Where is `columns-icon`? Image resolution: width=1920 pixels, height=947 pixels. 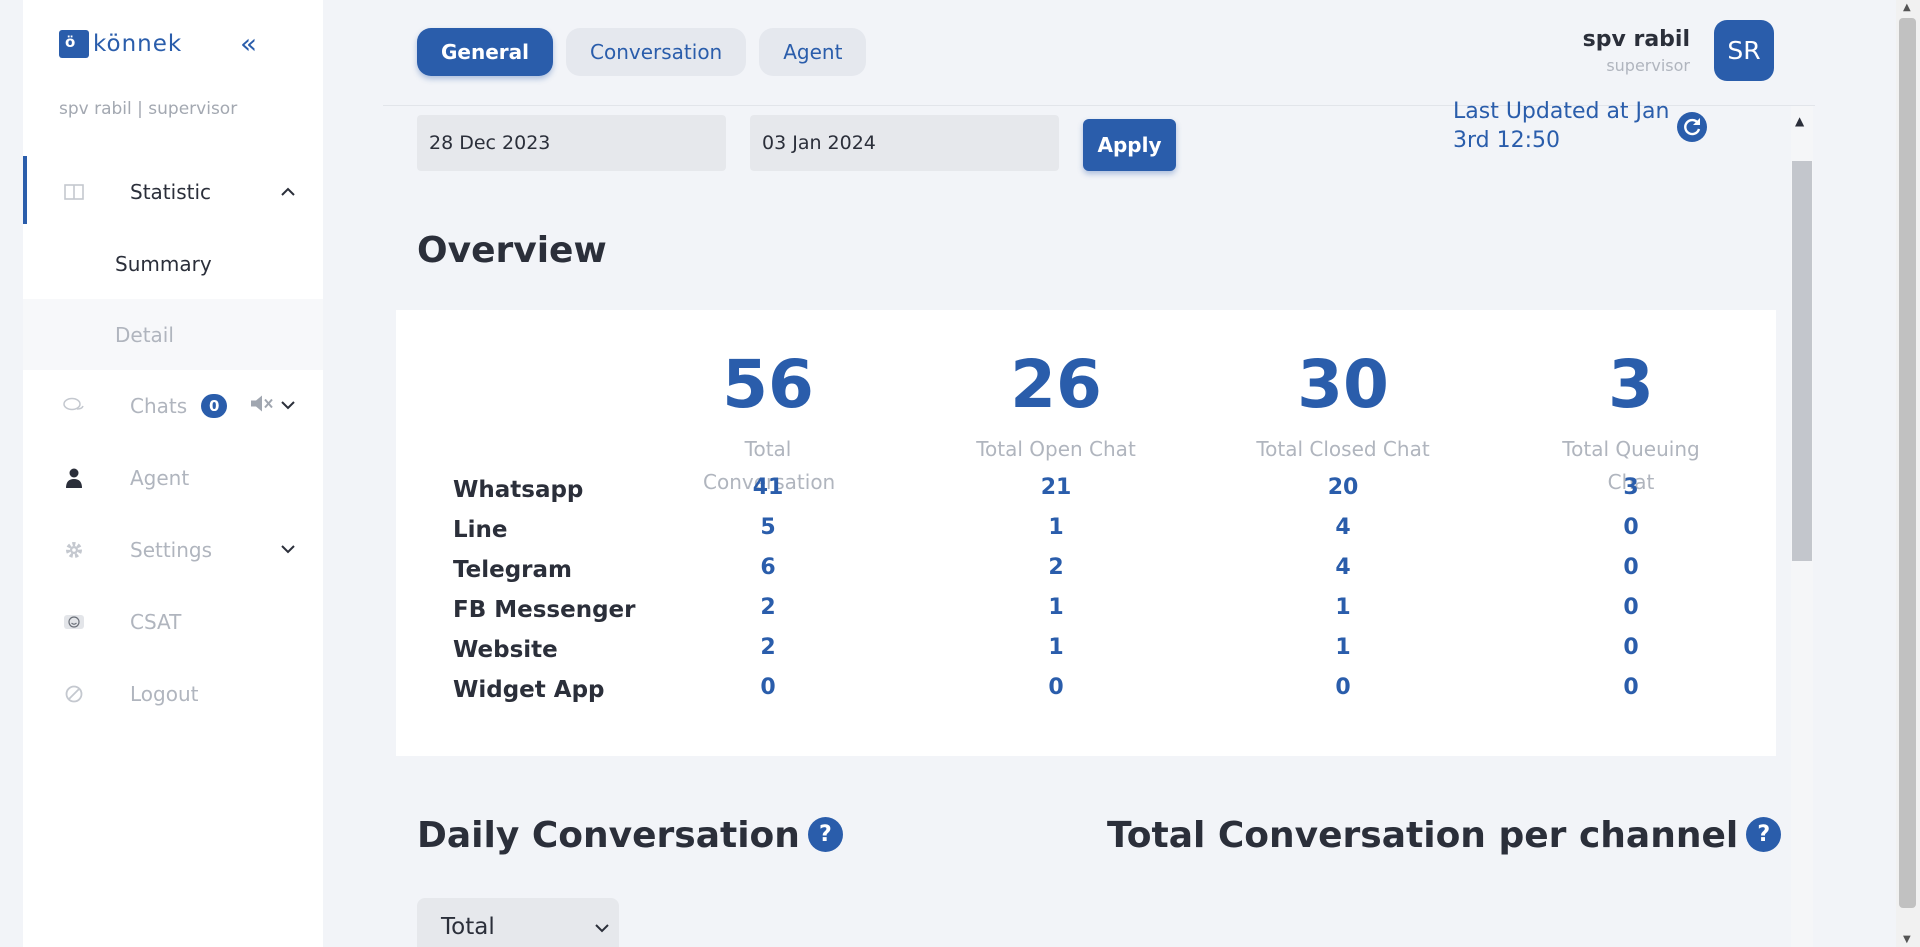 columns-icon is located at coordinates (74, 192).